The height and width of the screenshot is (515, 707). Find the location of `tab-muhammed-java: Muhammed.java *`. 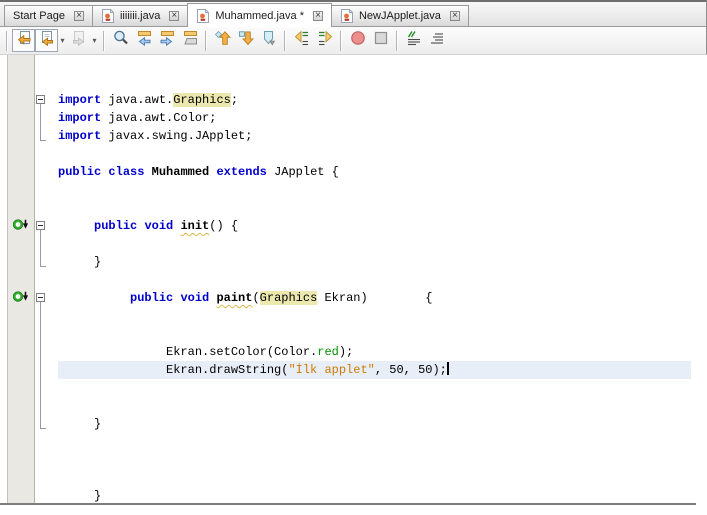

tab-muhammed-java: Muhammed.java * is located at coordinates (259, 15).